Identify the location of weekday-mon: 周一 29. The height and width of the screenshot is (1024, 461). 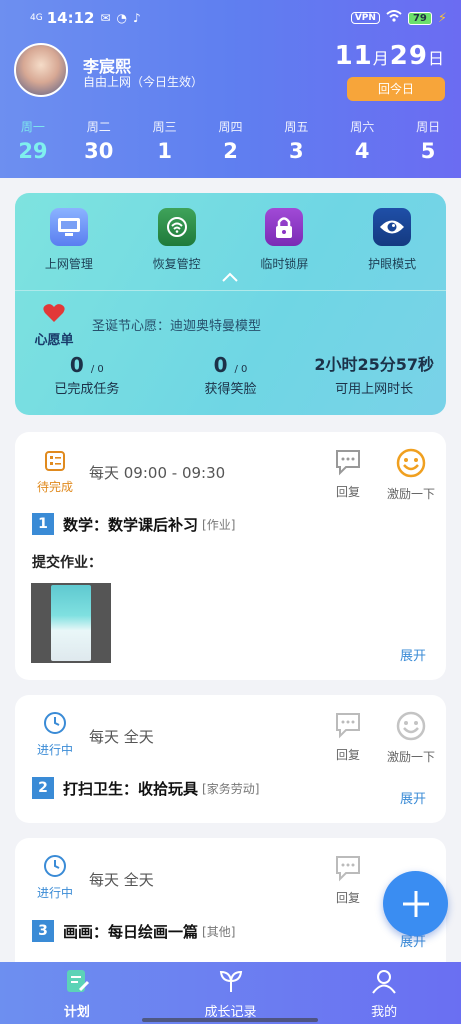
(33, 140).